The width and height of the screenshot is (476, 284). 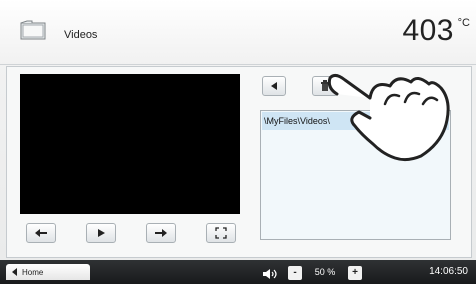 I want to click on speaker-icon, so click(x=270, y=273).